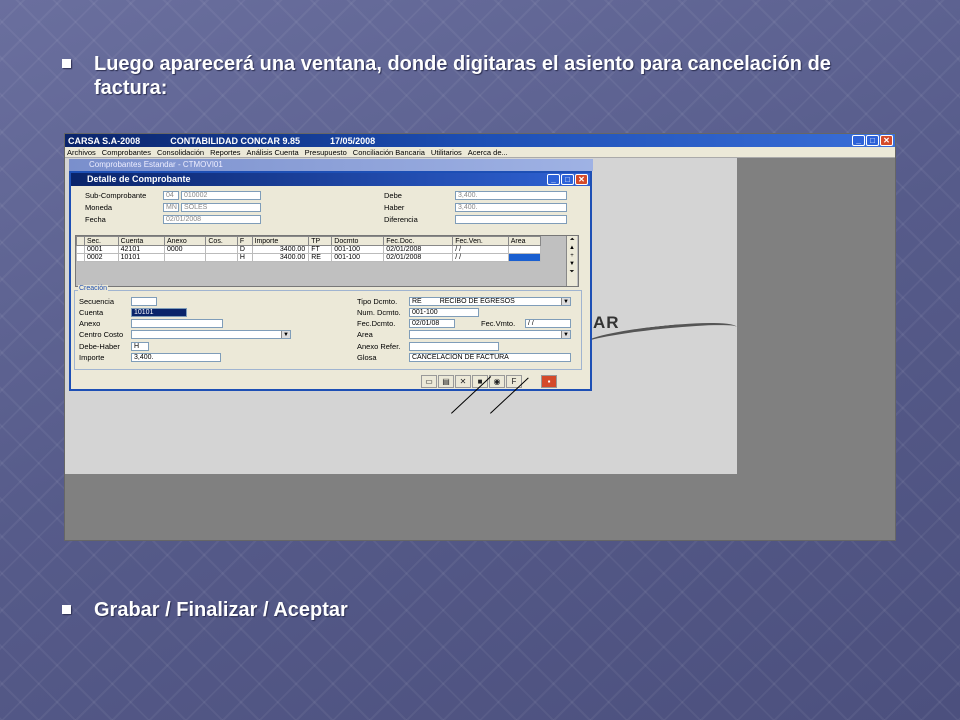  What do you see at coordinates (511, 219) in the screenshot?
I see `diferencia-field` at bounding box center [511, 219].